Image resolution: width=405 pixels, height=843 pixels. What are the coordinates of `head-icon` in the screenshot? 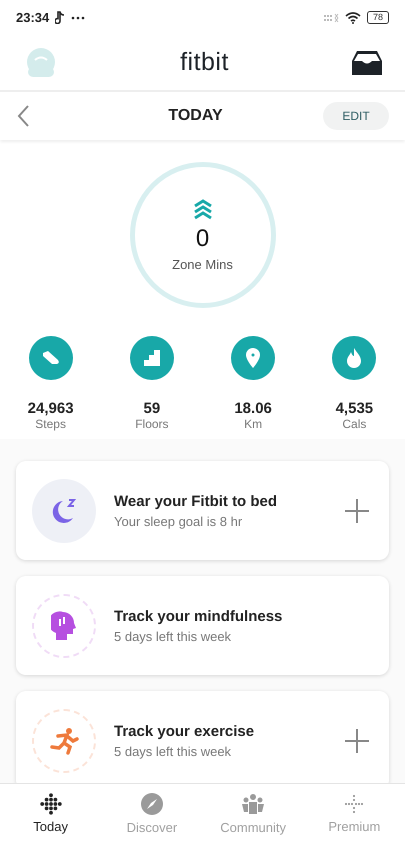 It's located at (64, 625).